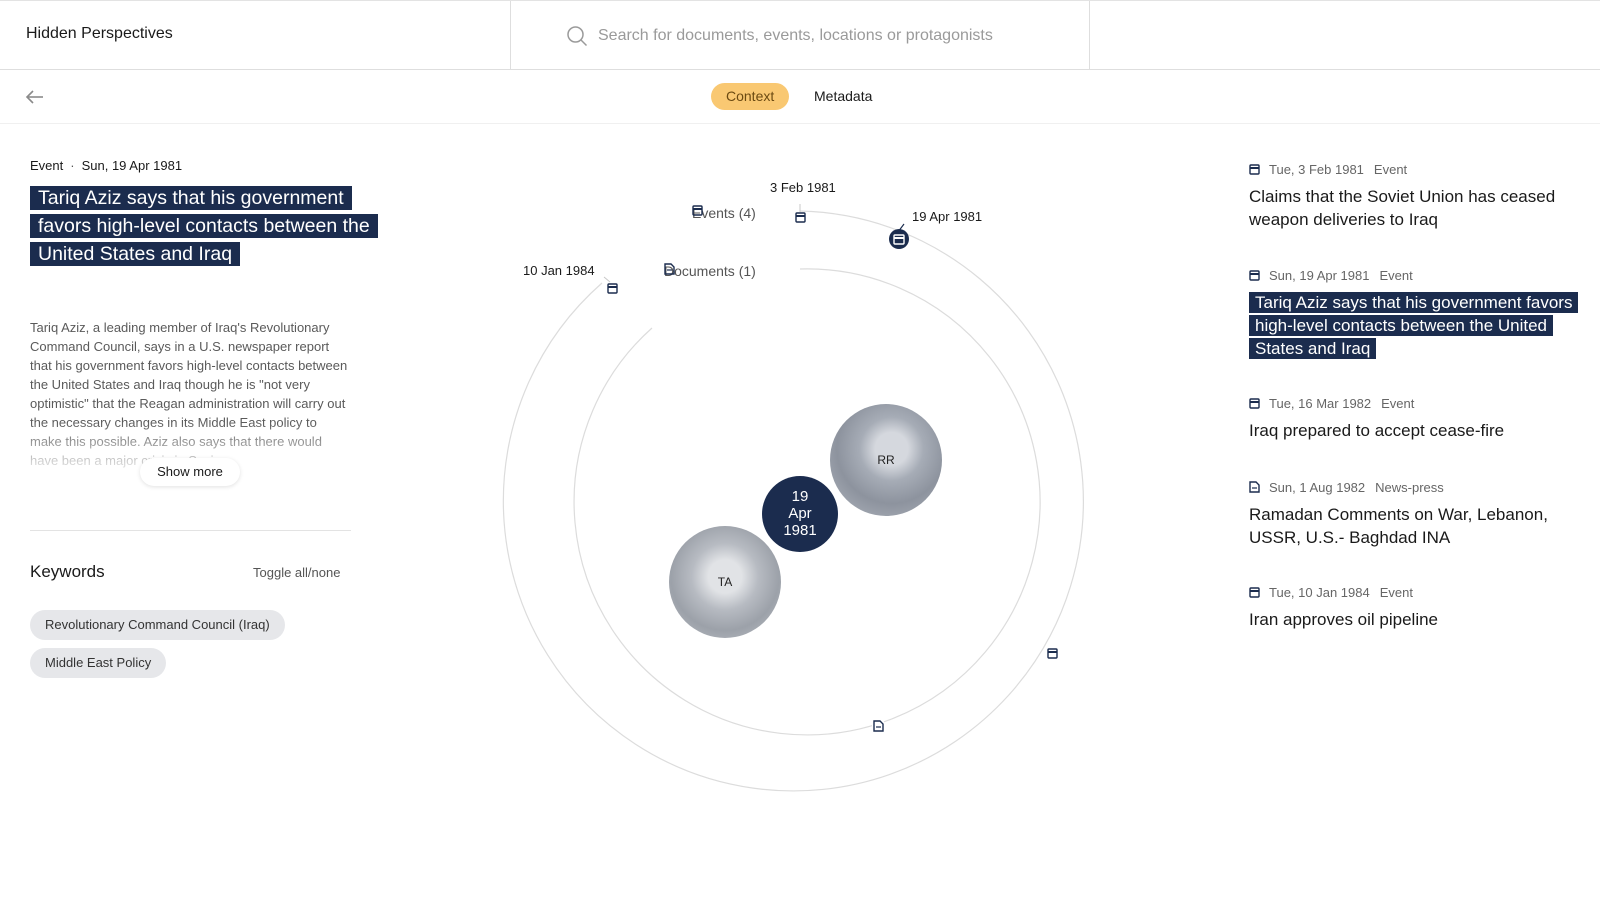 This screenshot has width=1600, height=903. Describe the element at coordinates (1316, 169) in the screenshot. I see `list-item-date: Tue, 3 Feb 1981` at that location.